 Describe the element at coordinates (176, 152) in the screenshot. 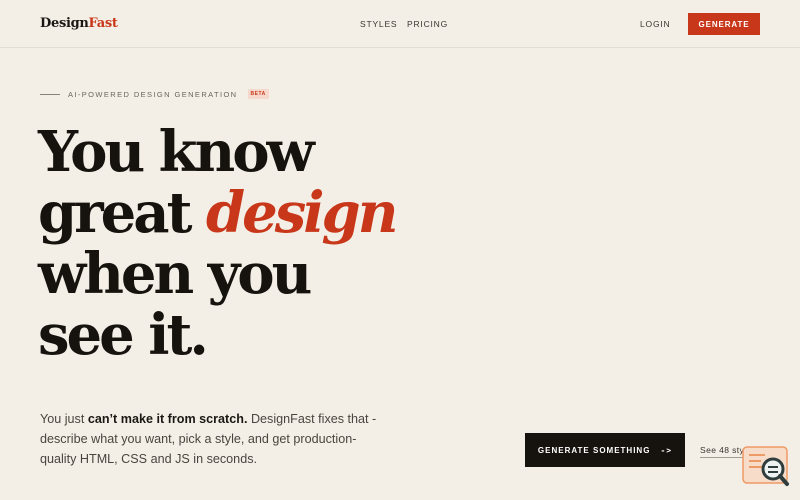

I see `headline-line-1: You know` at that location.